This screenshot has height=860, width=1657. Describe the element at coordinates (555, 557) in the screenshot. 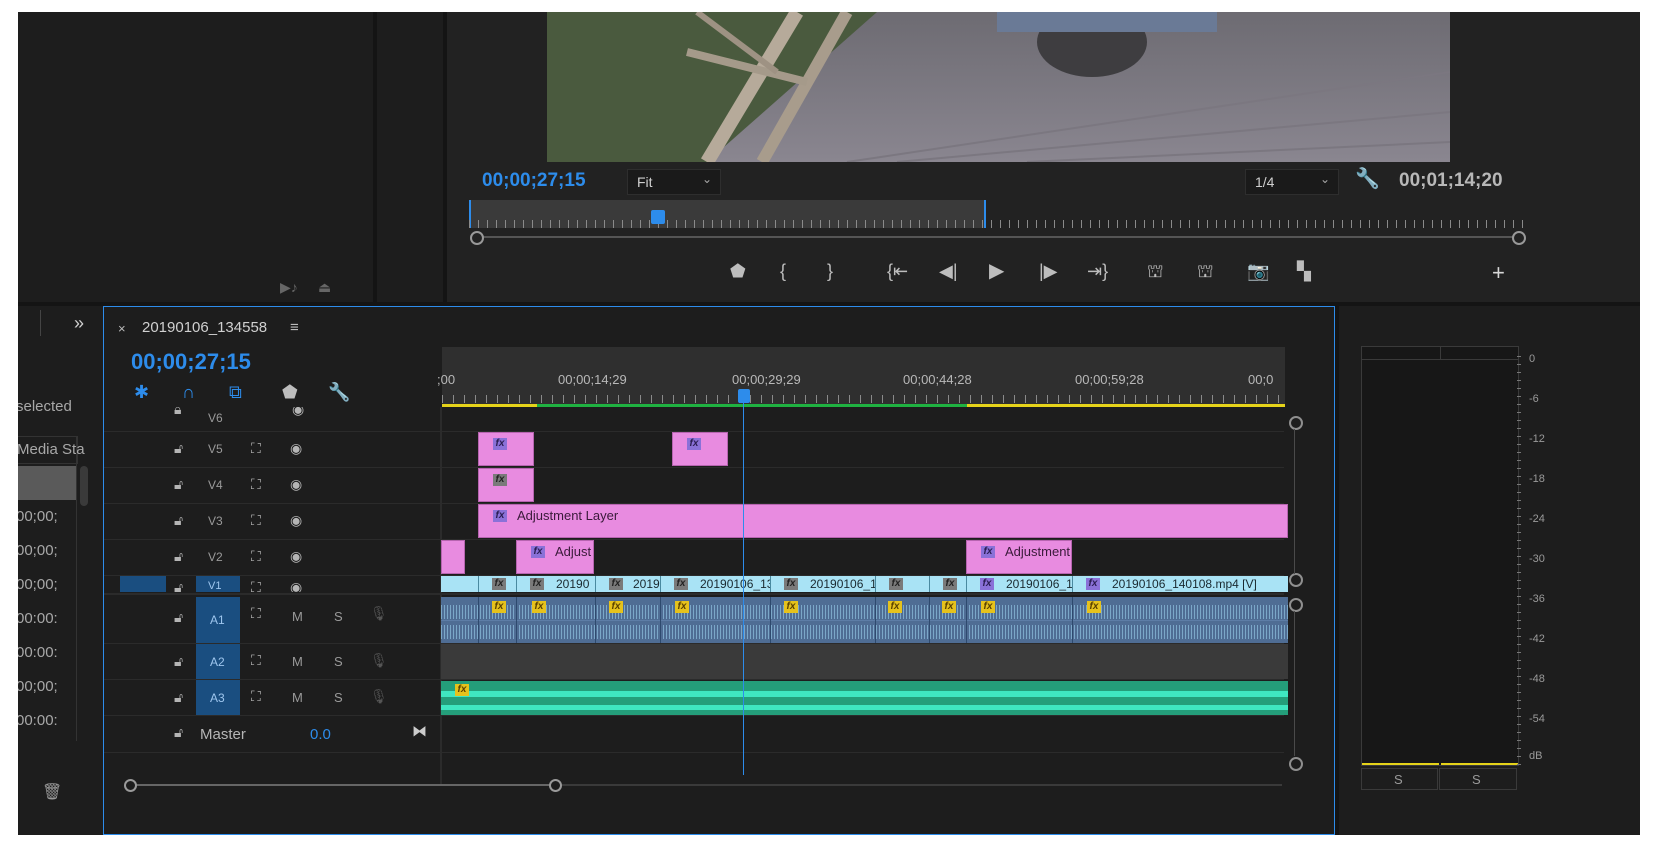

I see `v2-adjust-clip-1: fx Adjust` at that location.